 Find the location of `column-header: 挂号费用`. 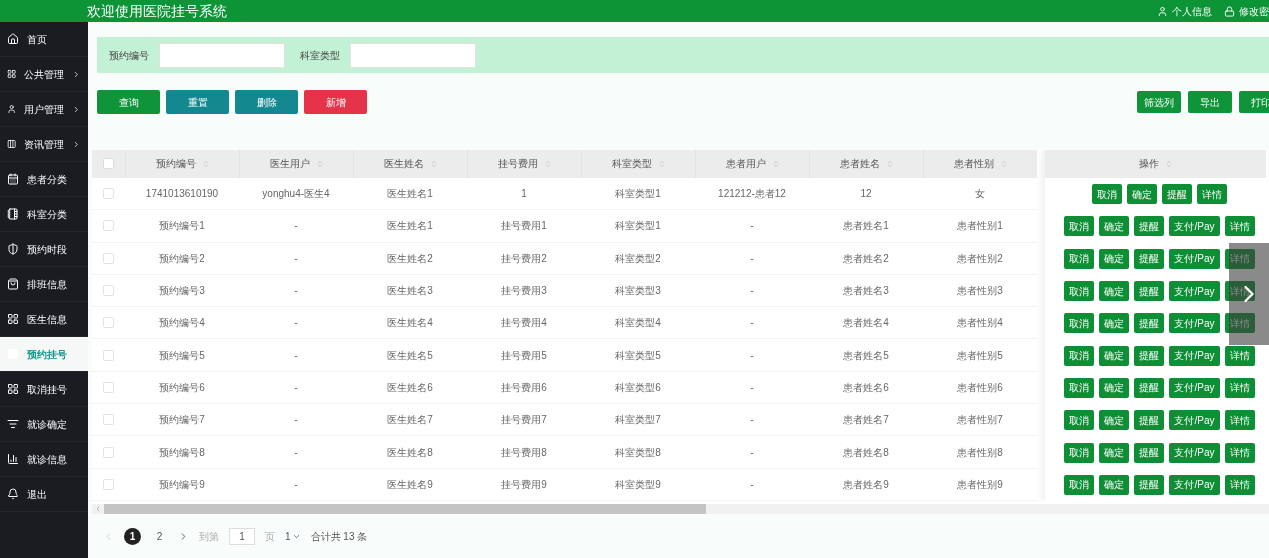

column-header: 挂号费用 is located at coordinates (524, 164).